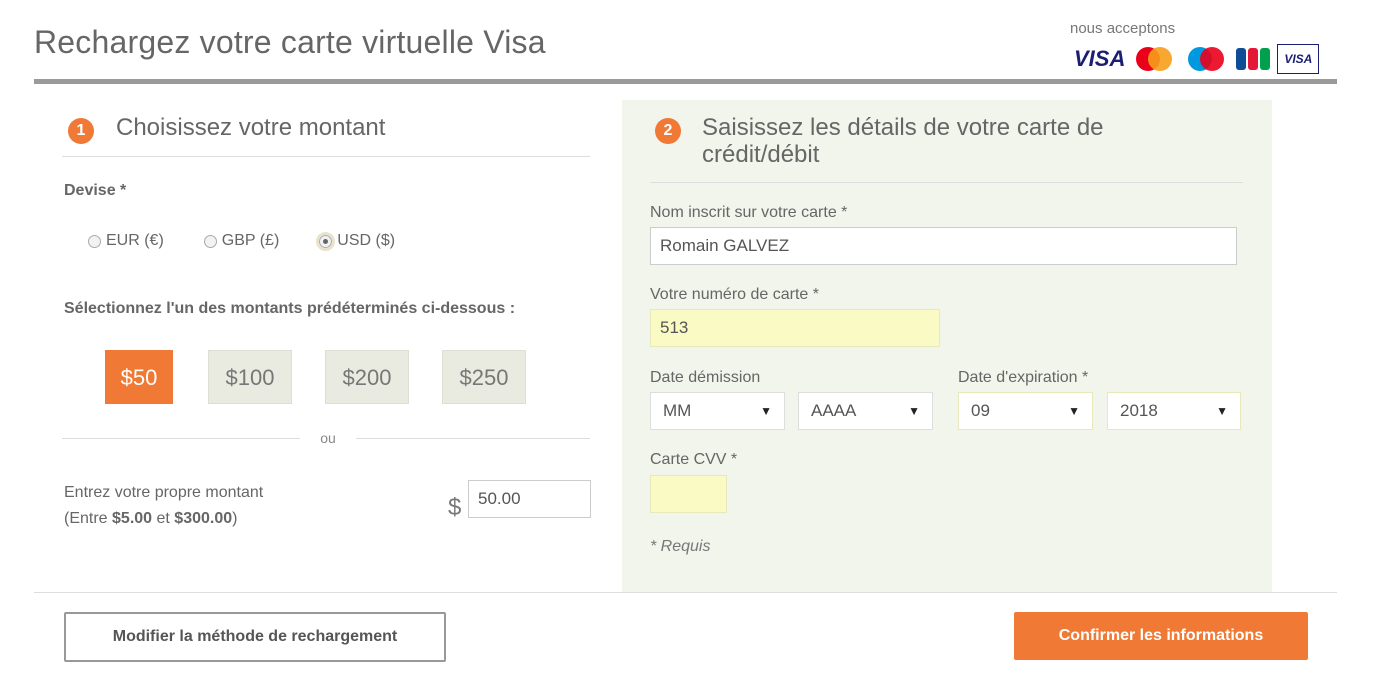 The image size is (1380, 697). Describe the element at coordinates (1100, 58) in the screenshot. I see `visa-icon: VISA` at that location.